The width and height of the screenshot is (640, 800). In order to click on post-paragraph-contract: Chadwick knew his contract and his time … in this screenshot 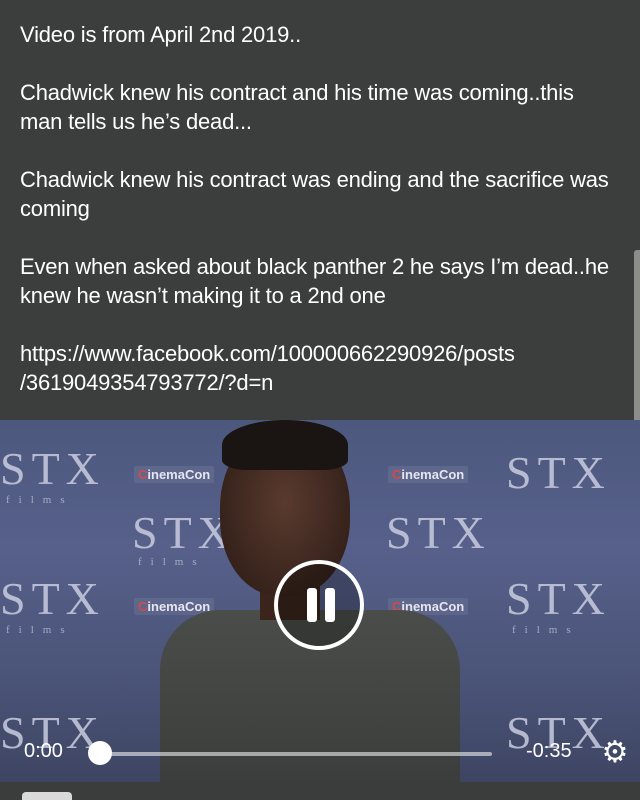, I will do `click(297, 107)`.